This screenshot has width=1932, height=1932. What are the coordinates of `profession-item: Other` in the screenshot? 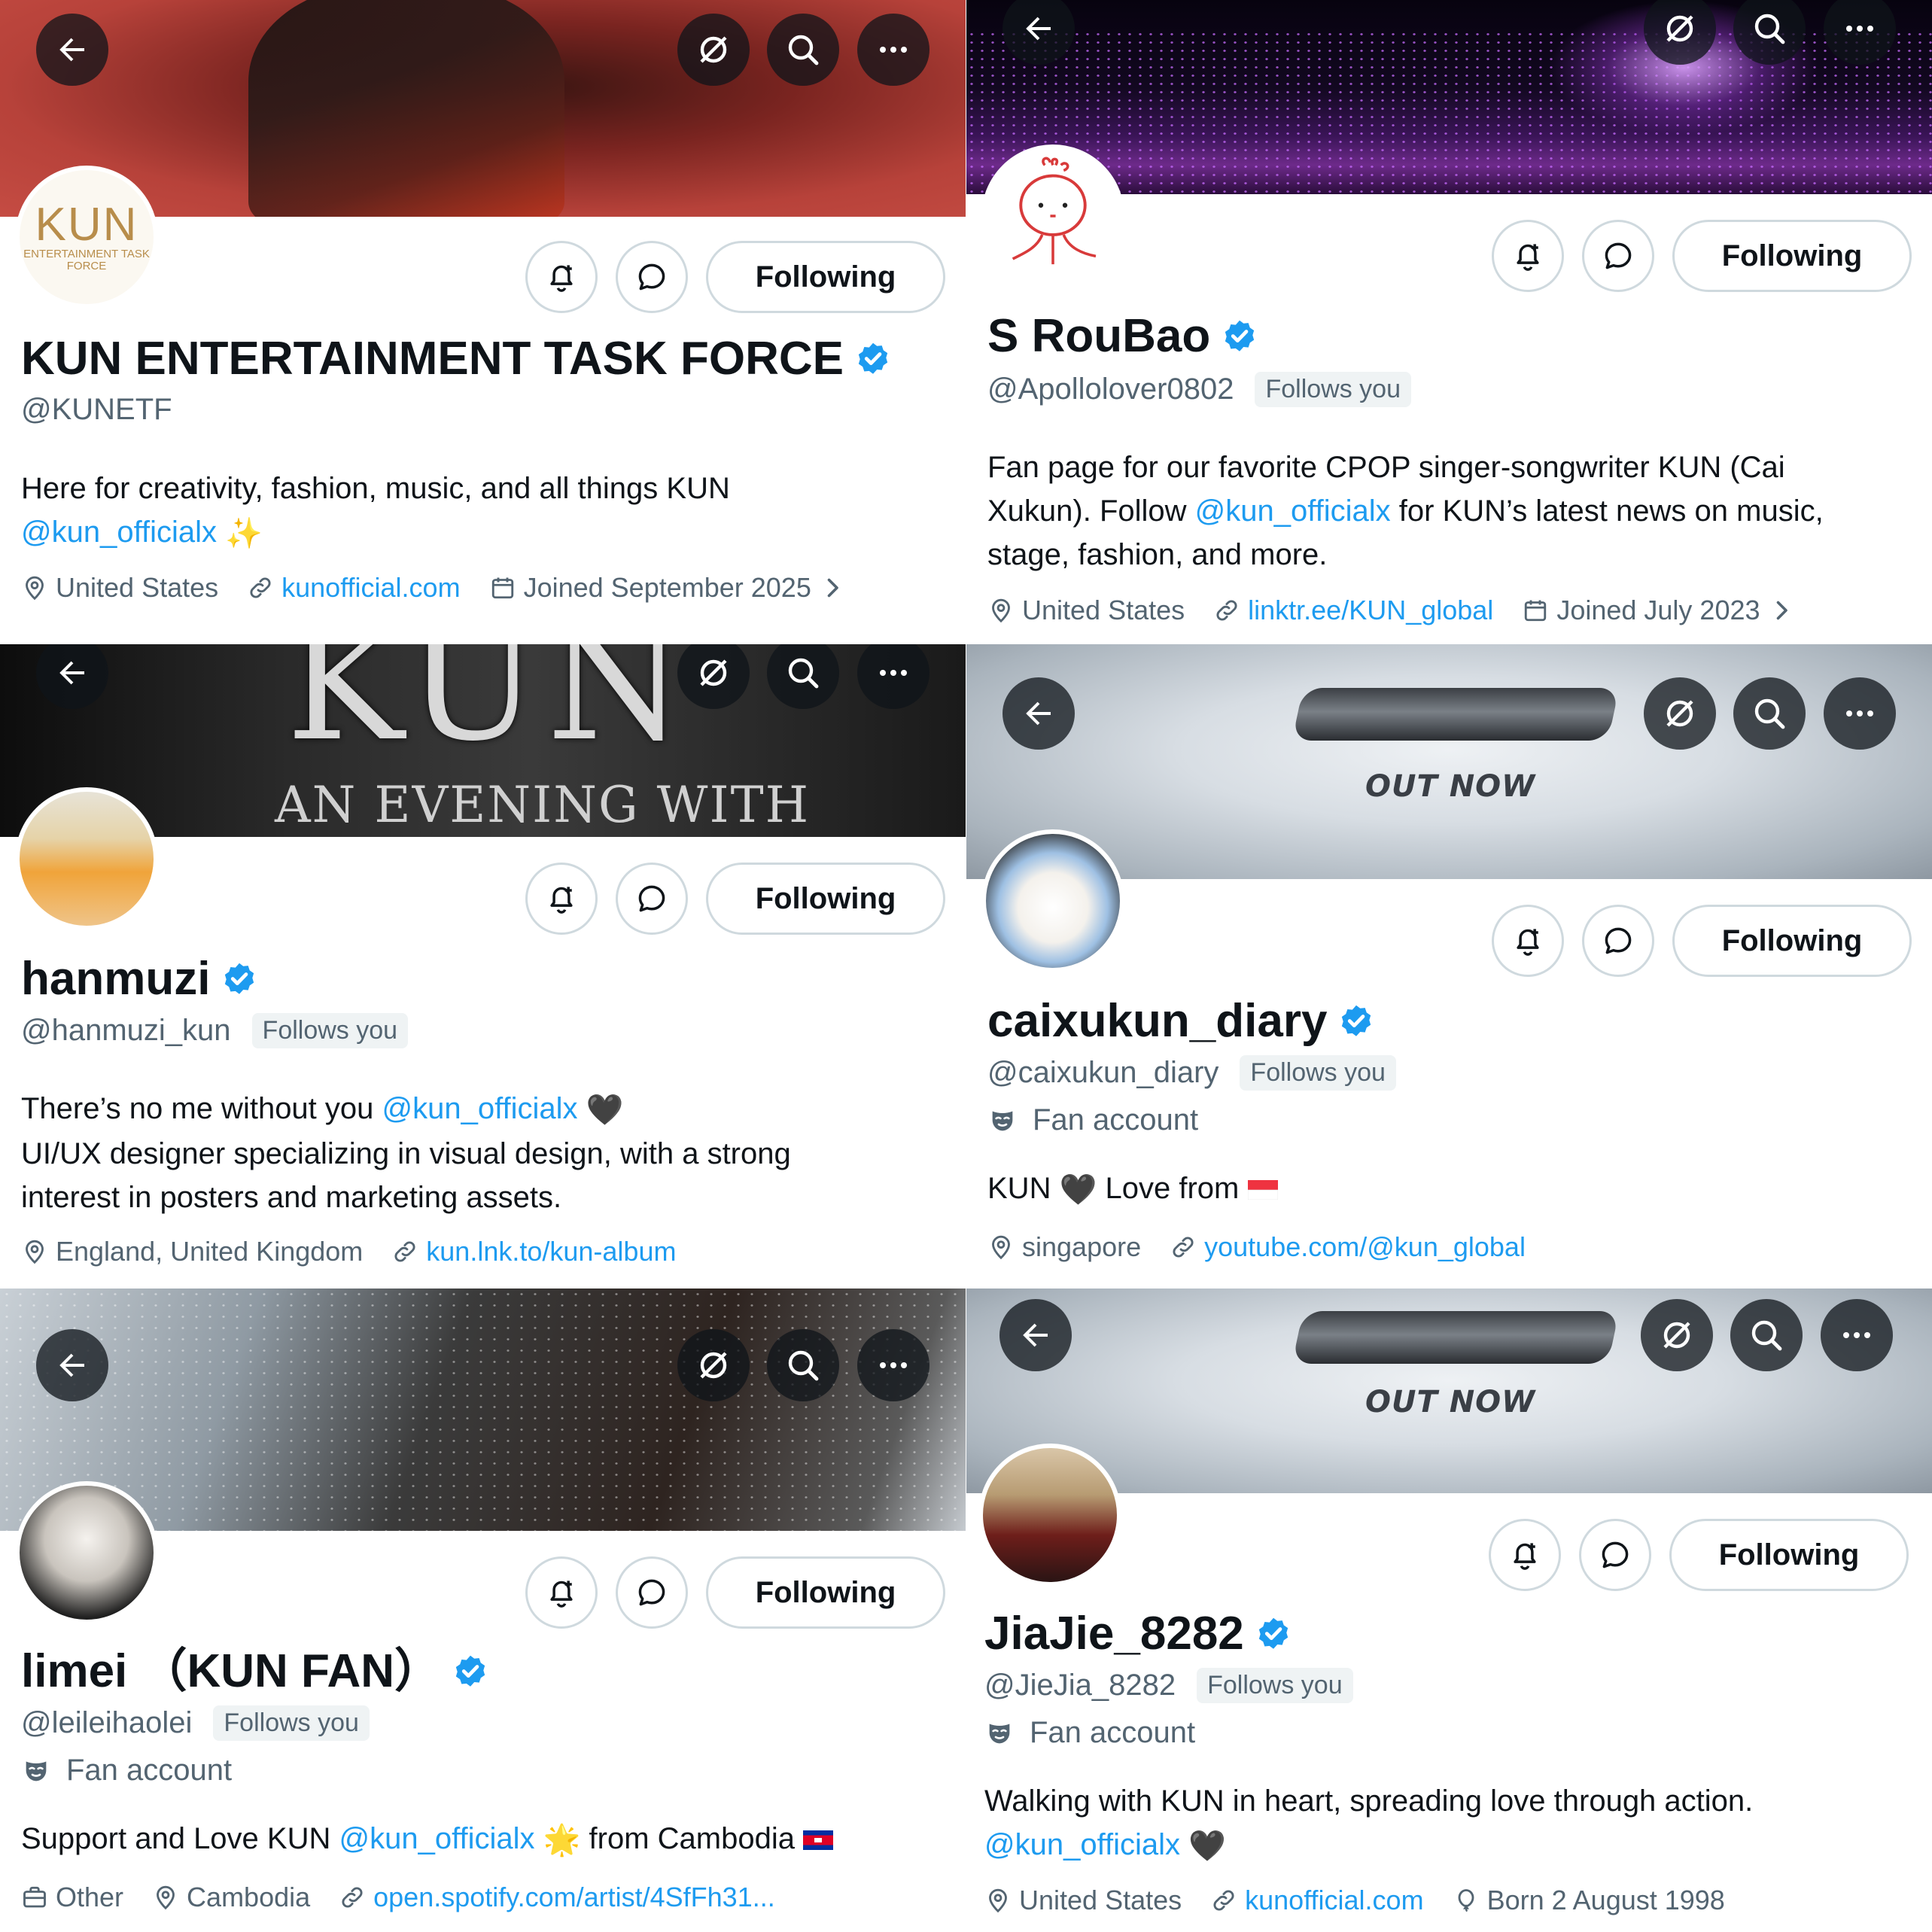 It's located at (72, 1897).